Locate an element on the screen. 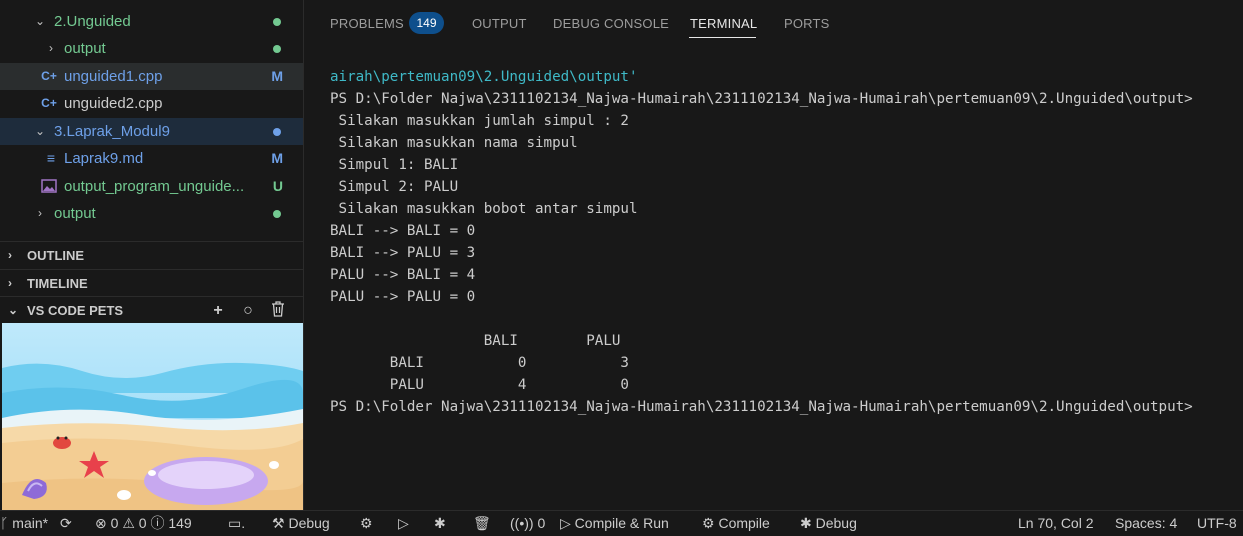 This screenshot has width=1243, height=536. terminal-line: Simpul 1: BALI is located at coordinates (394, 165).